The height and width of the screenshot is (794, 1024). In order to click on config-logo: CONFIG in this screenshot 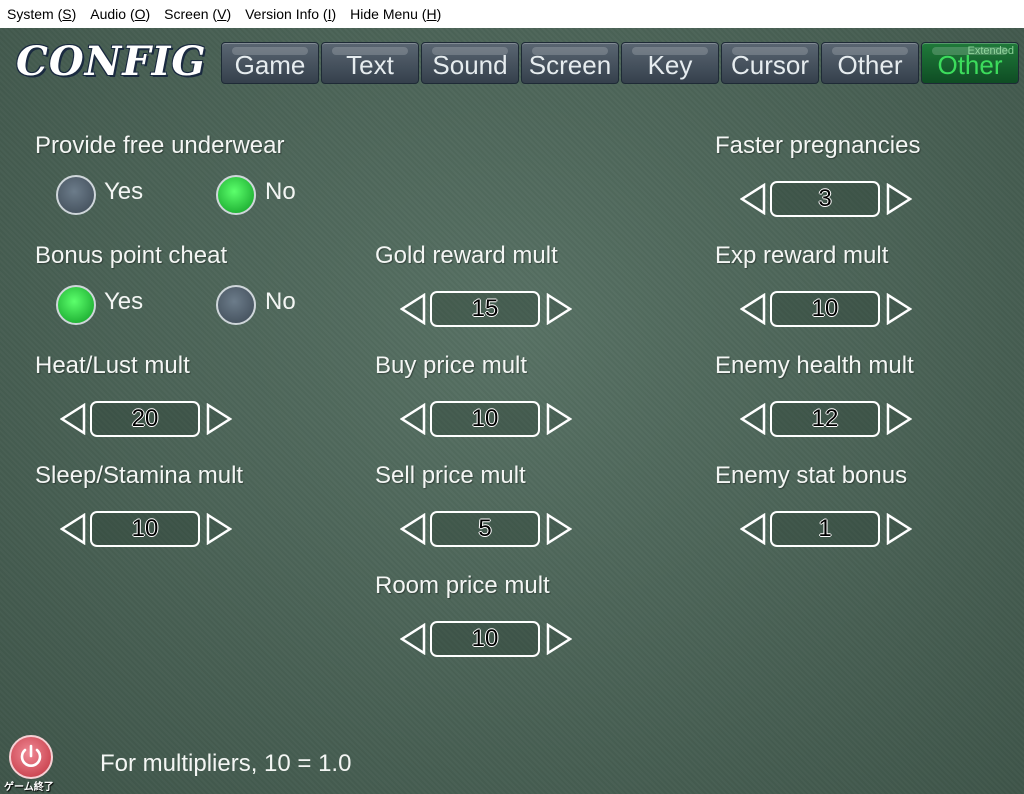, I will do `click(111, 61)`.